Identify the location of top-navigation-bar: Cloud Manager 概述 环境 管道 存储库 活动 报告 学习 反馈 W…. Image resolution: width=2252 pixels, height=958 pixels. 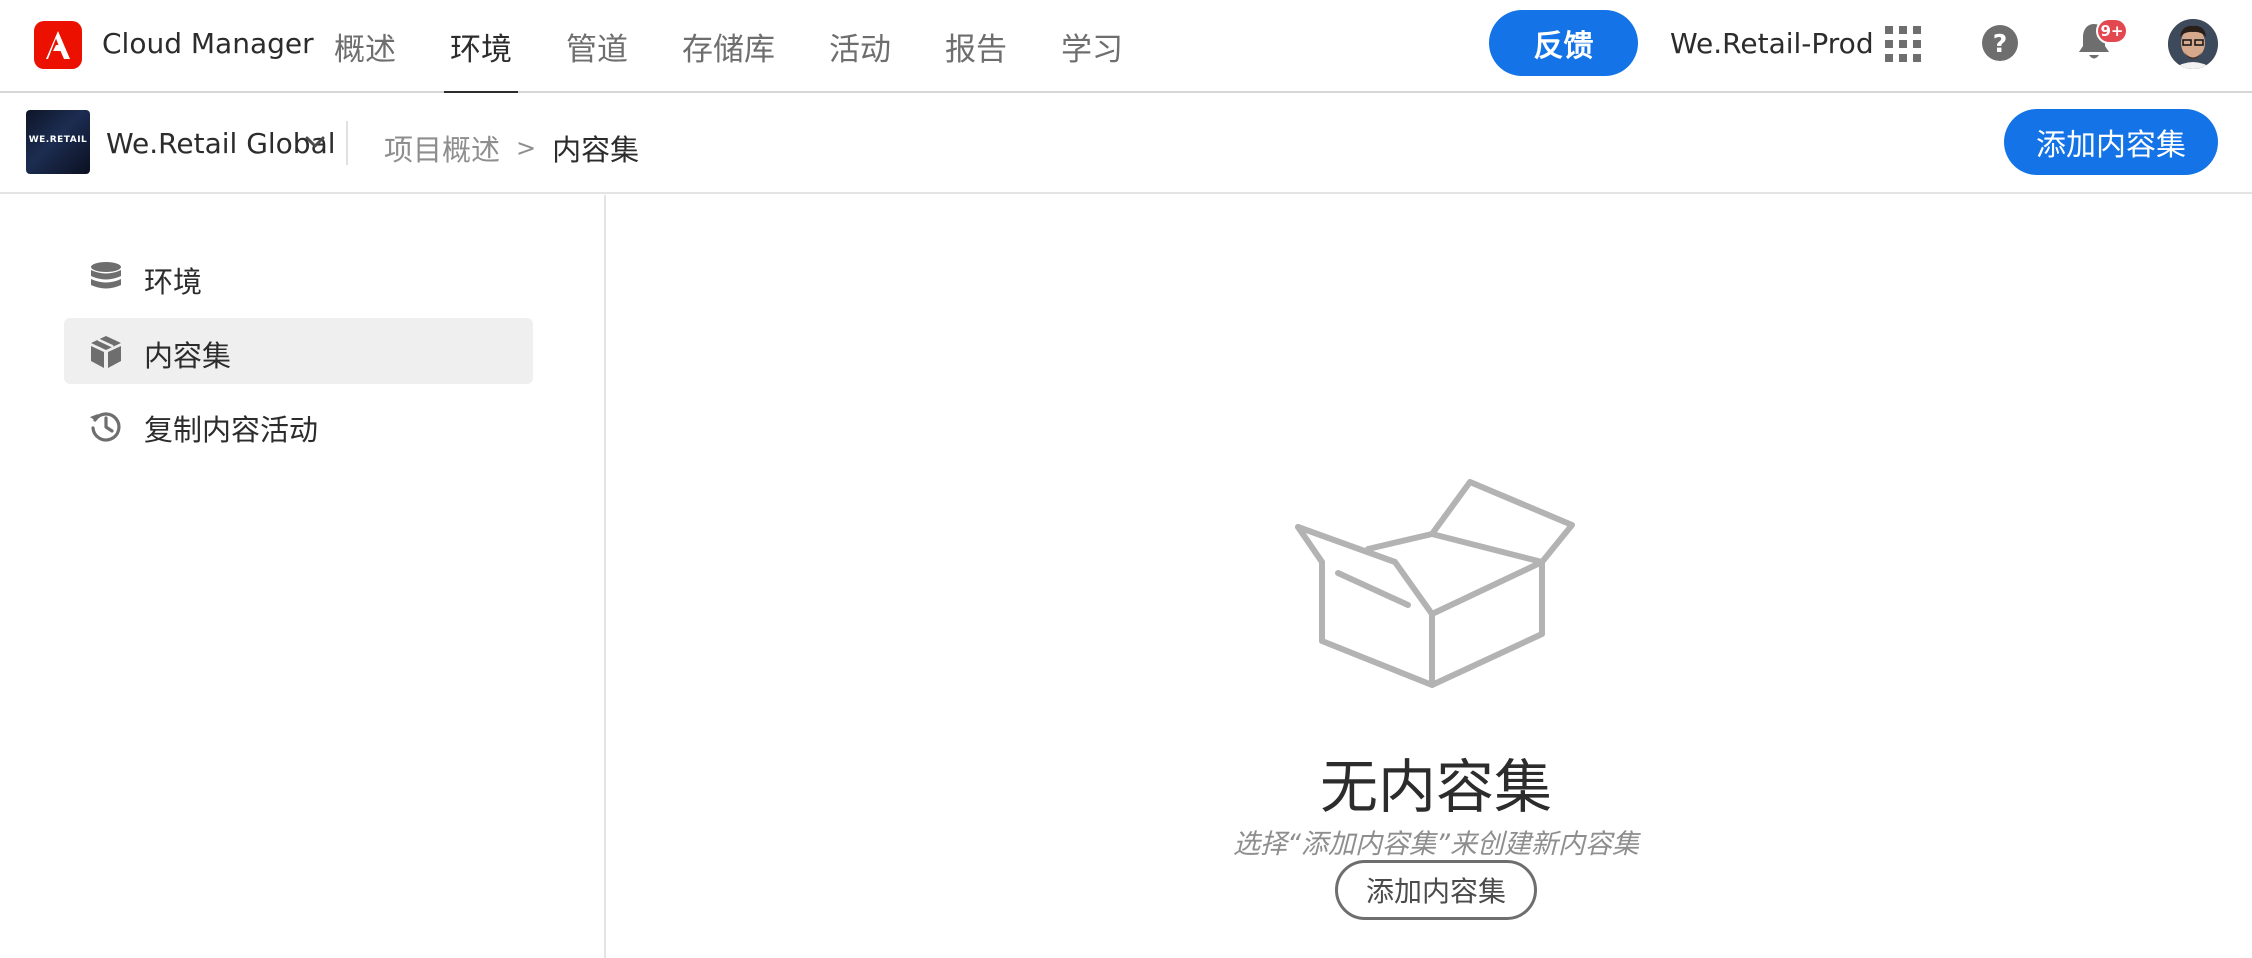
(1126, 47).